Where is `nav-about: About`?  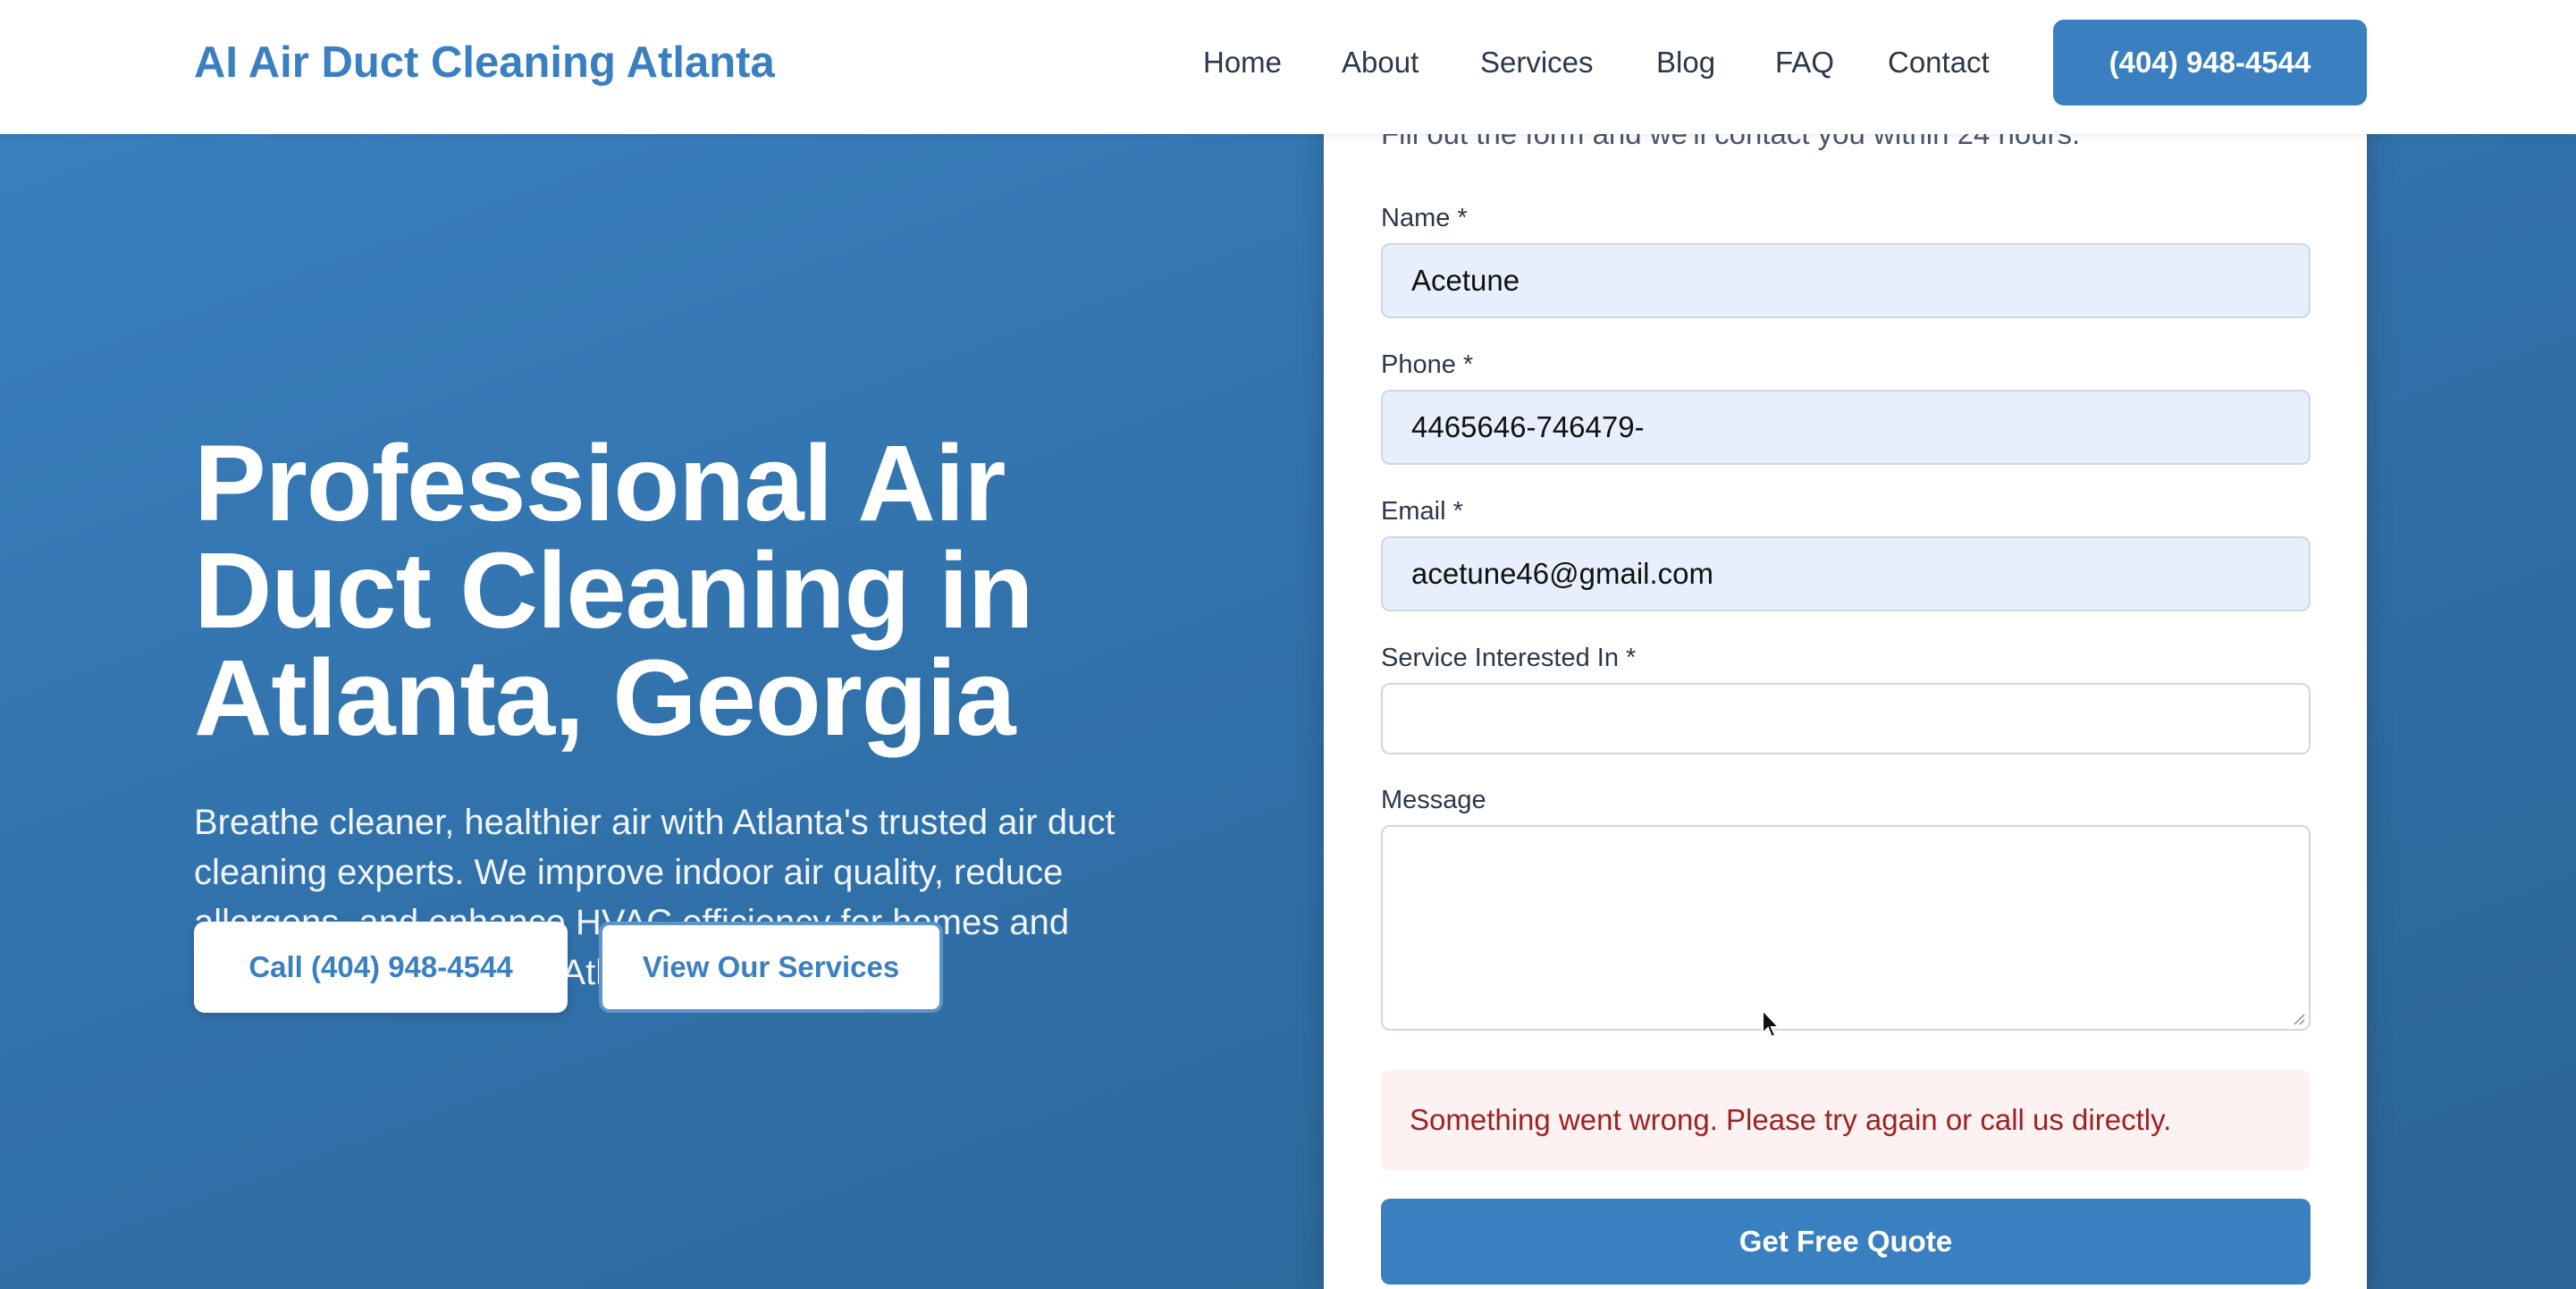
nav-about: About is located at coordinates (1380, 62).